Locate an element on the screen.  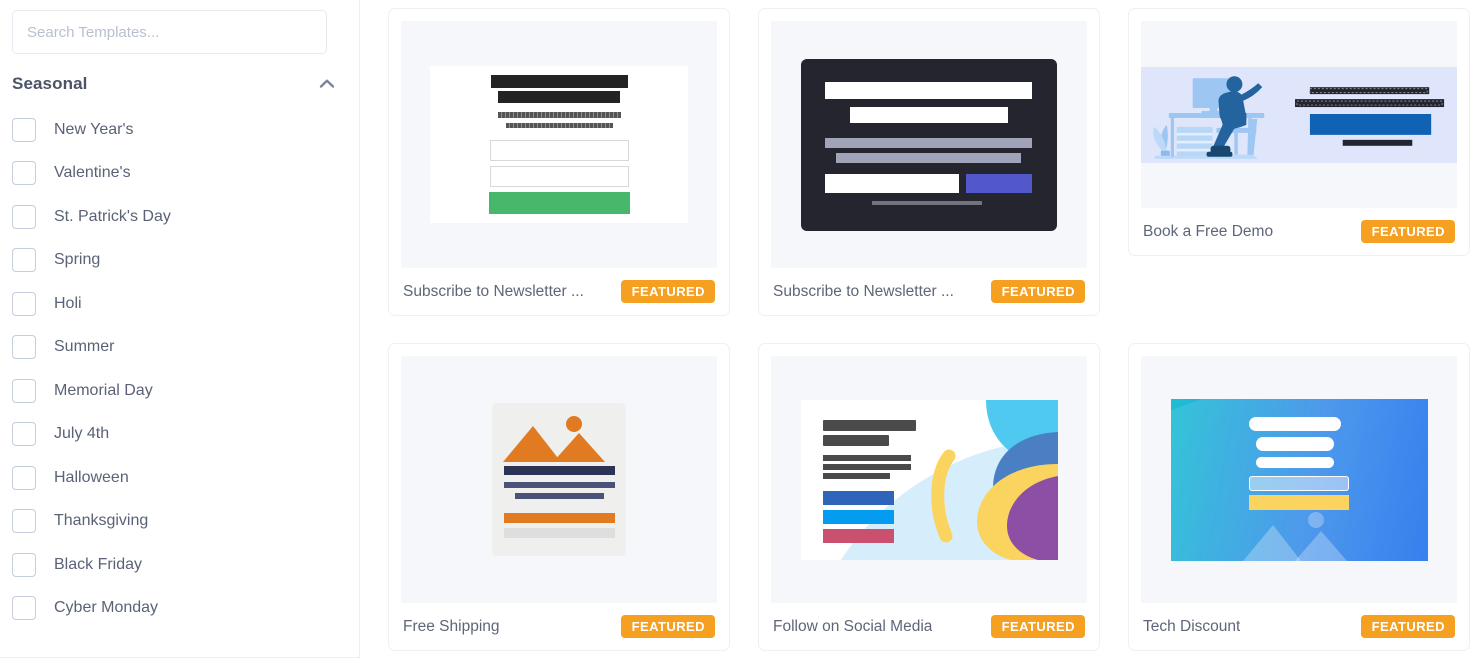
template-card: Follow on Social Media FEATURED is located at coordinates (929, 497).